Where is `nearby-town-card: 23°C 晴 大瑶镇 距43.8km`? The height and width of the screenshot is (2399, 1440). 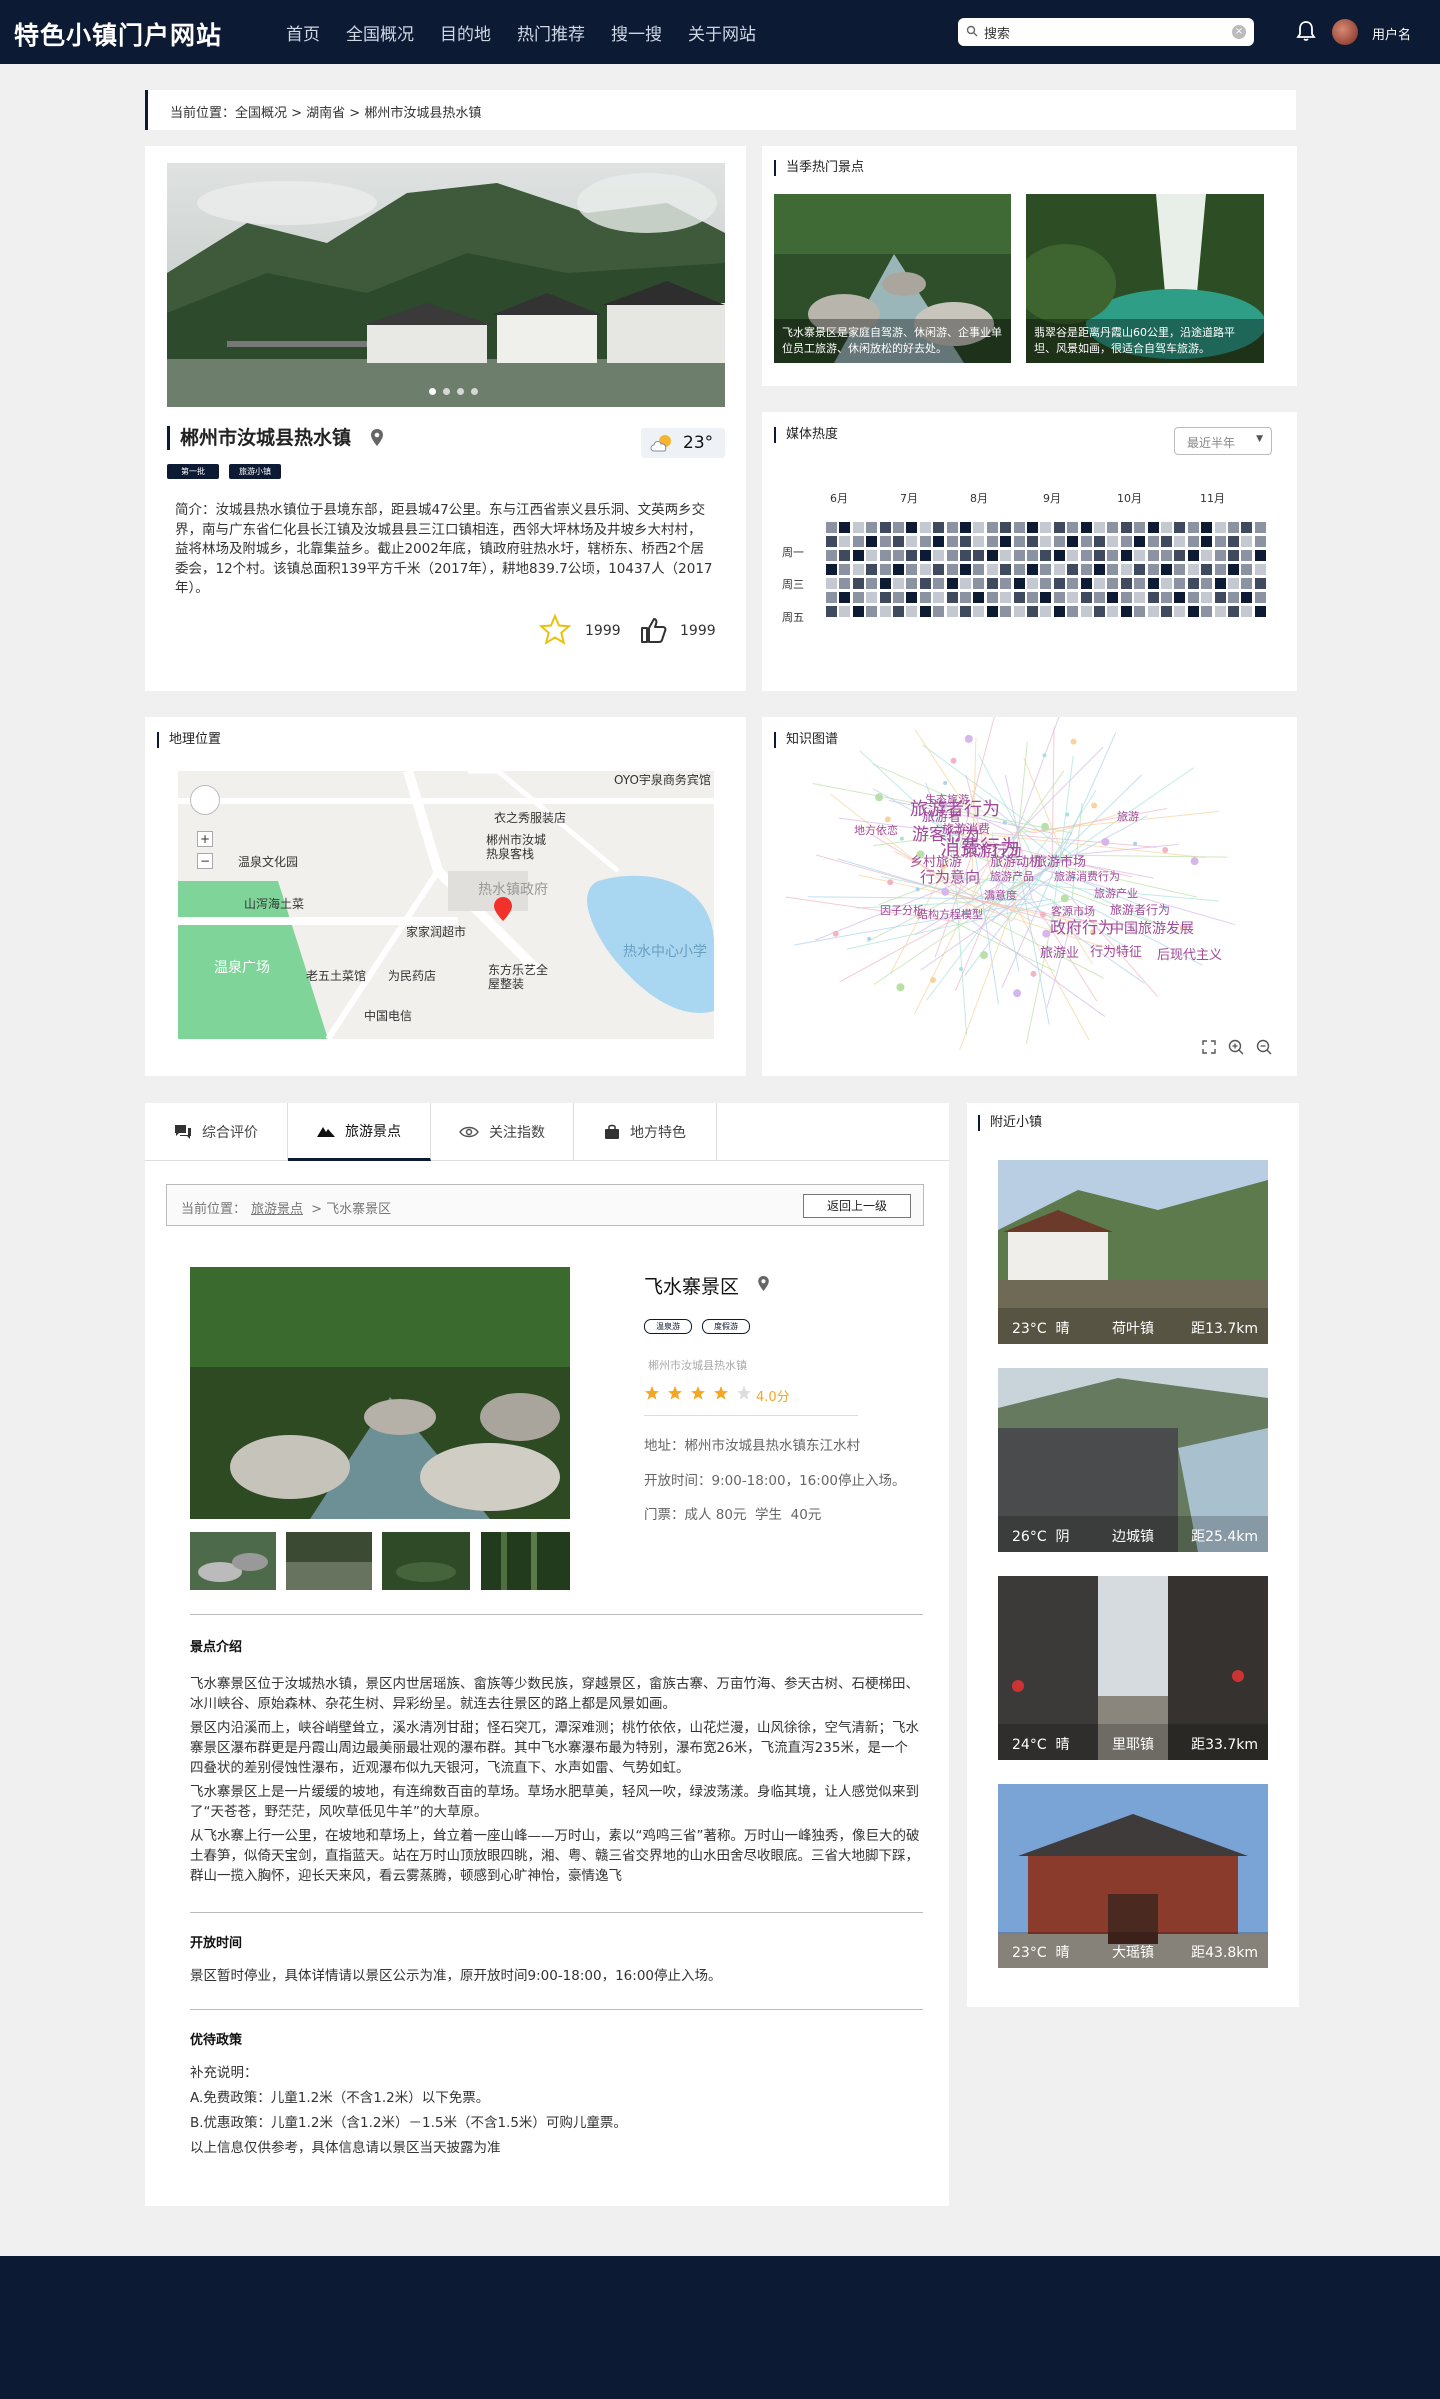 nearby-town-card: 23°C 晴 大瑶镇 距43.8km is located at coordinates (1133, 1876).